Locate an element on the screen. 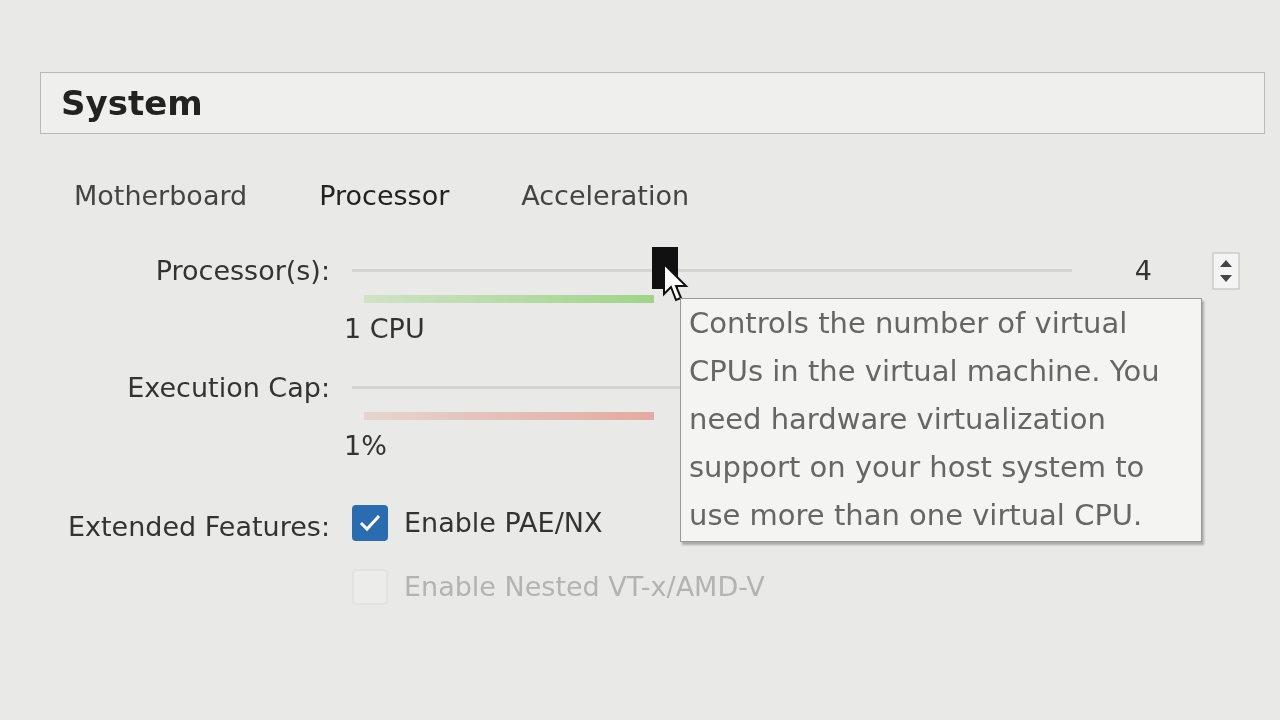 The image size is (1280, 720). min-value-label: 1% is located at coordinates (365, 446).